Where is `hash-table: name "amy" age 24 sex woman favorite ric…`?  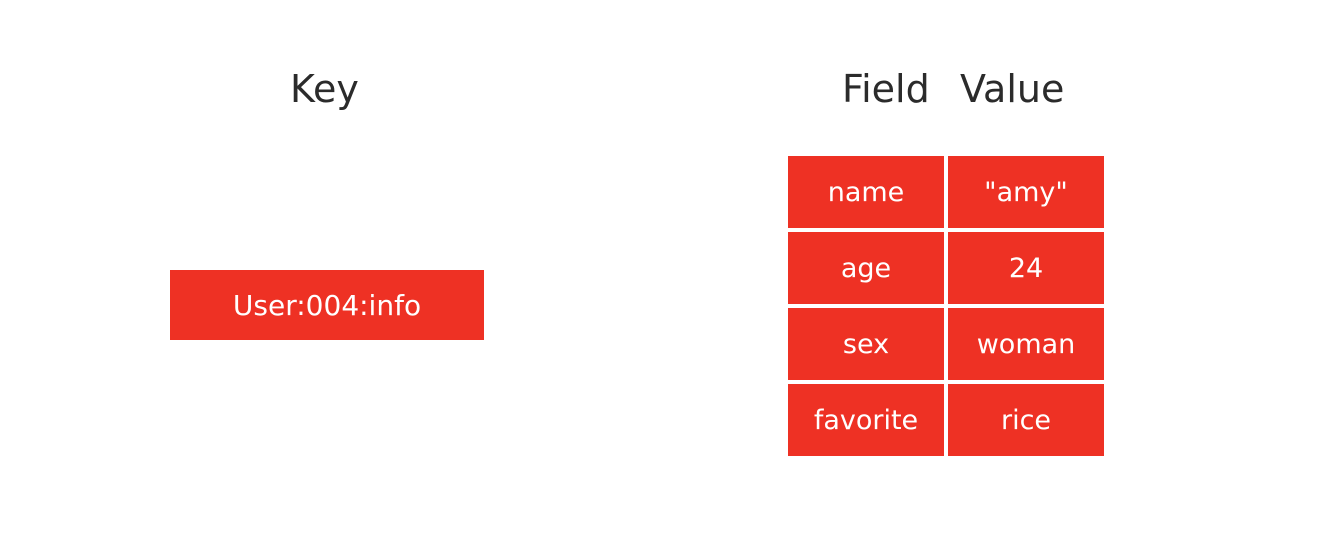 hash-table: name "amy" age 24 sex woman favorite ric… is located at coordinates (946, 306).